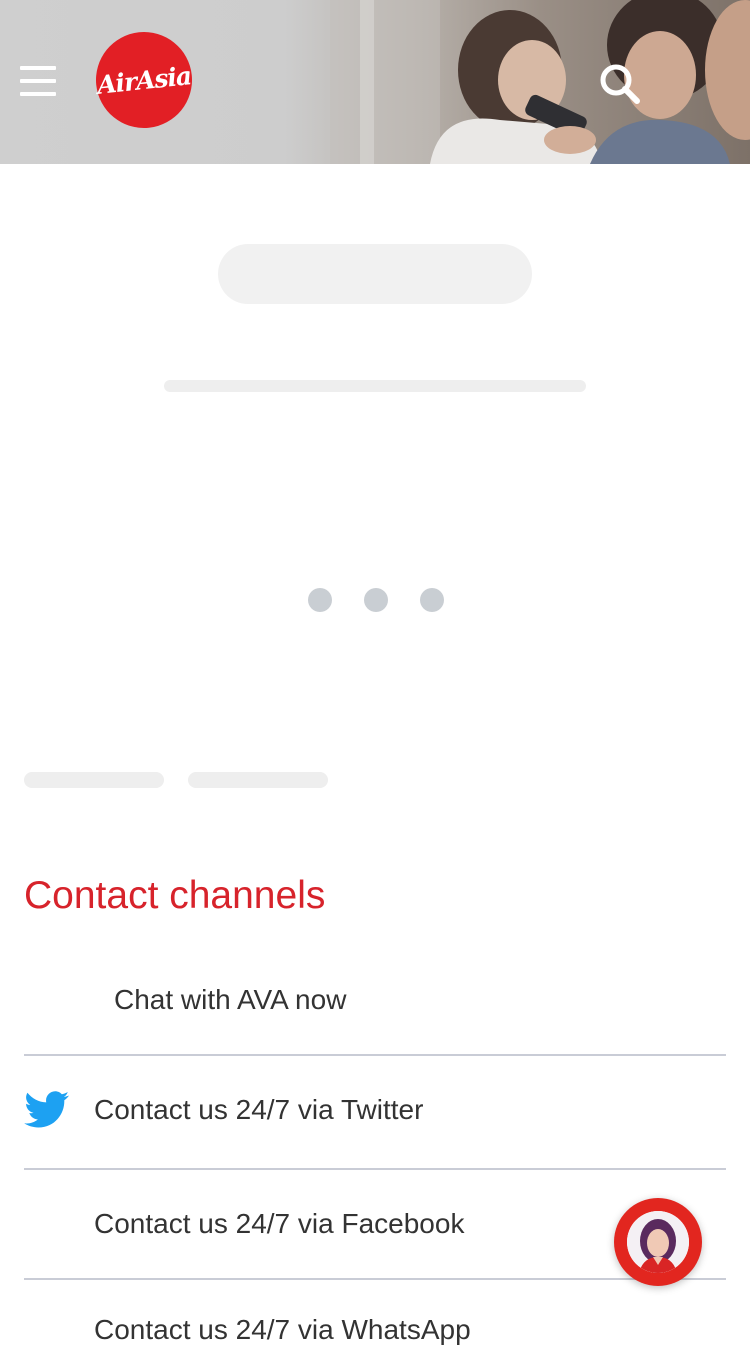  What do you see at coordinates (375, 82) in the screenshot?
I see `header-banner: AirAsia` at bounding box center [375, 82].